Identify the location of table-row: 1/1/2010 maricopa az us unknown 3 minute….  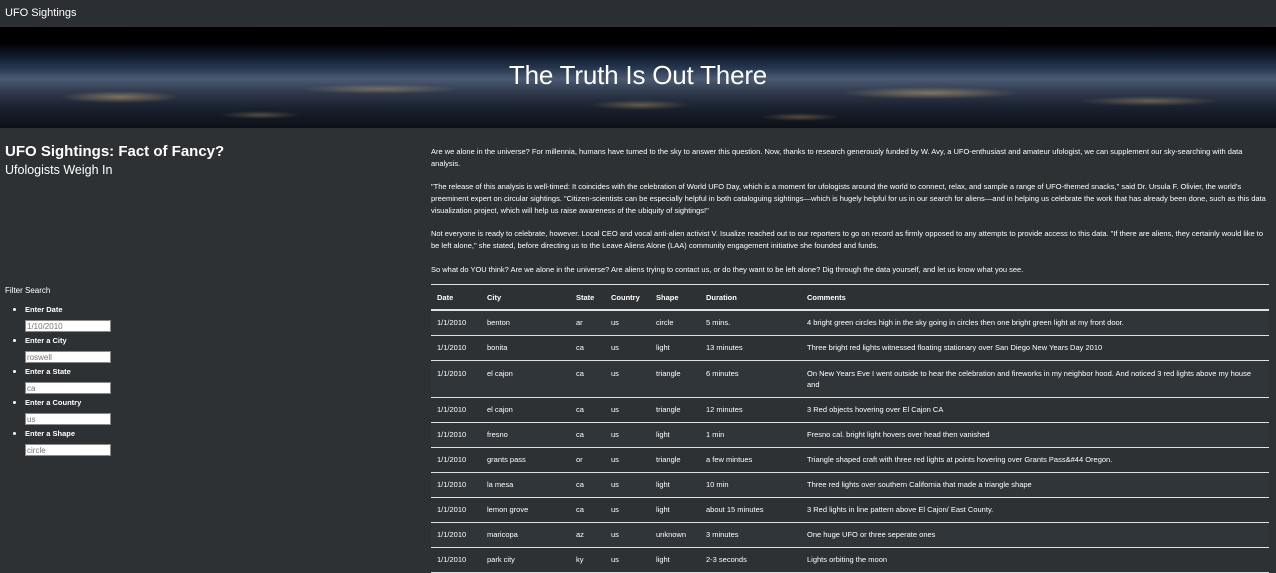
(850, 535).